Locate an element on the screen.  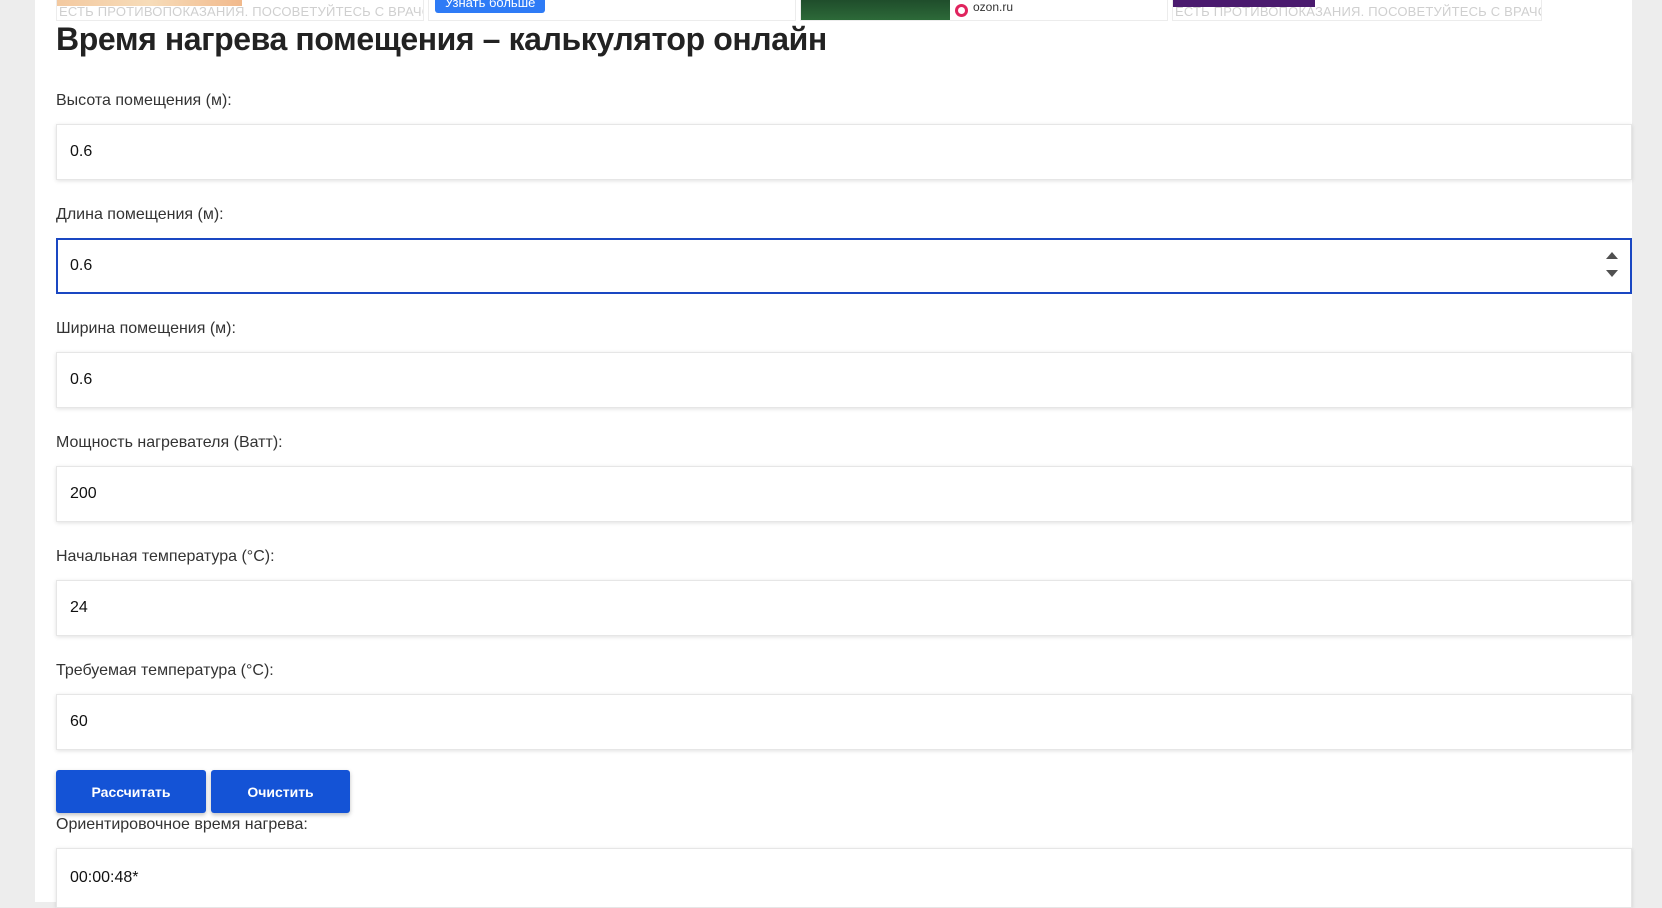
room-height-label: Высота помещения (м): is located at coordinates (144, 100).